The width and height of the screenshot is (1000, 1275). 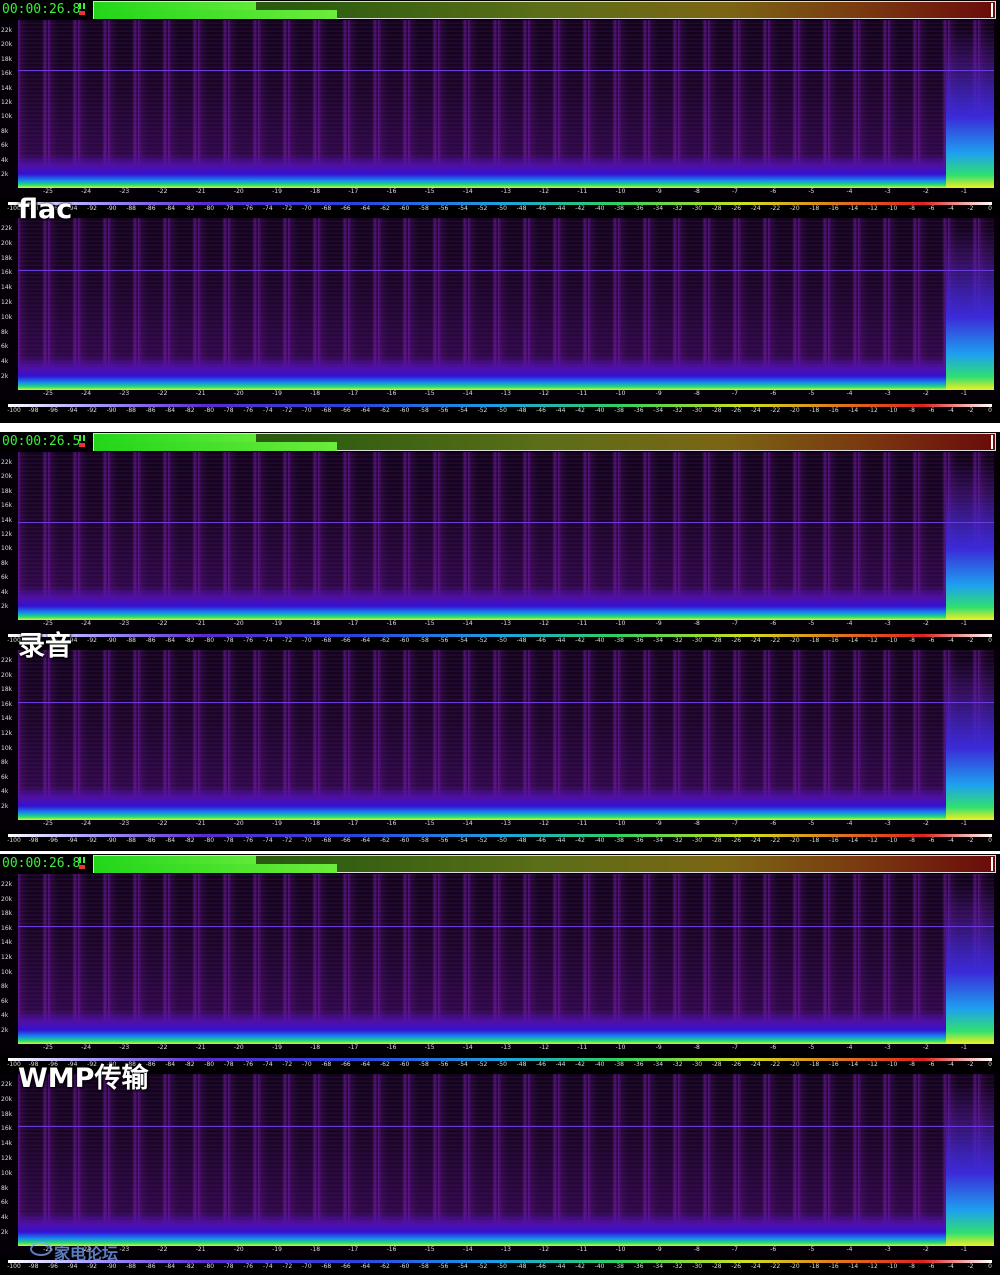 What do you see at coordinates (658, 1249) in the screenshot?
I see `time-tick-label: -9` at bounding box center [658, 1249].